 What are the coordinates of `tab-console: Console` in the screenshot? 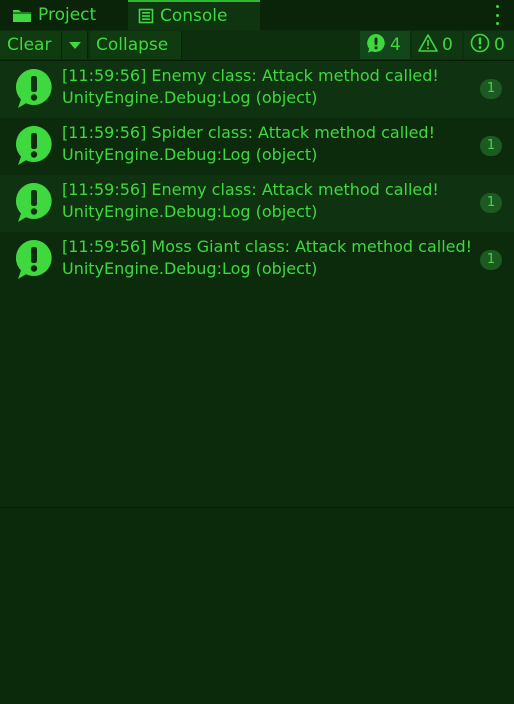 It's located at (194, 15).